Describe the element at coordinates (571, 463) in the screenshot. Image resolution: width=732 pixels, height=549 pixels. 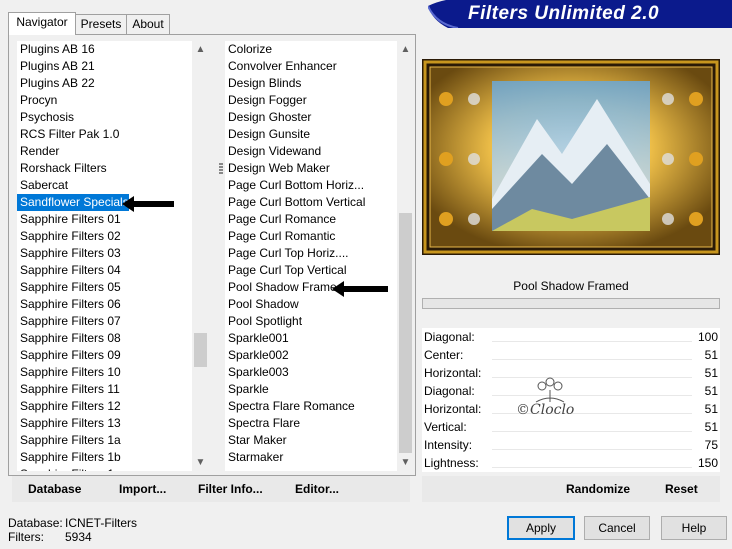
I see `parameter-row: Lightness: 150` at that location.